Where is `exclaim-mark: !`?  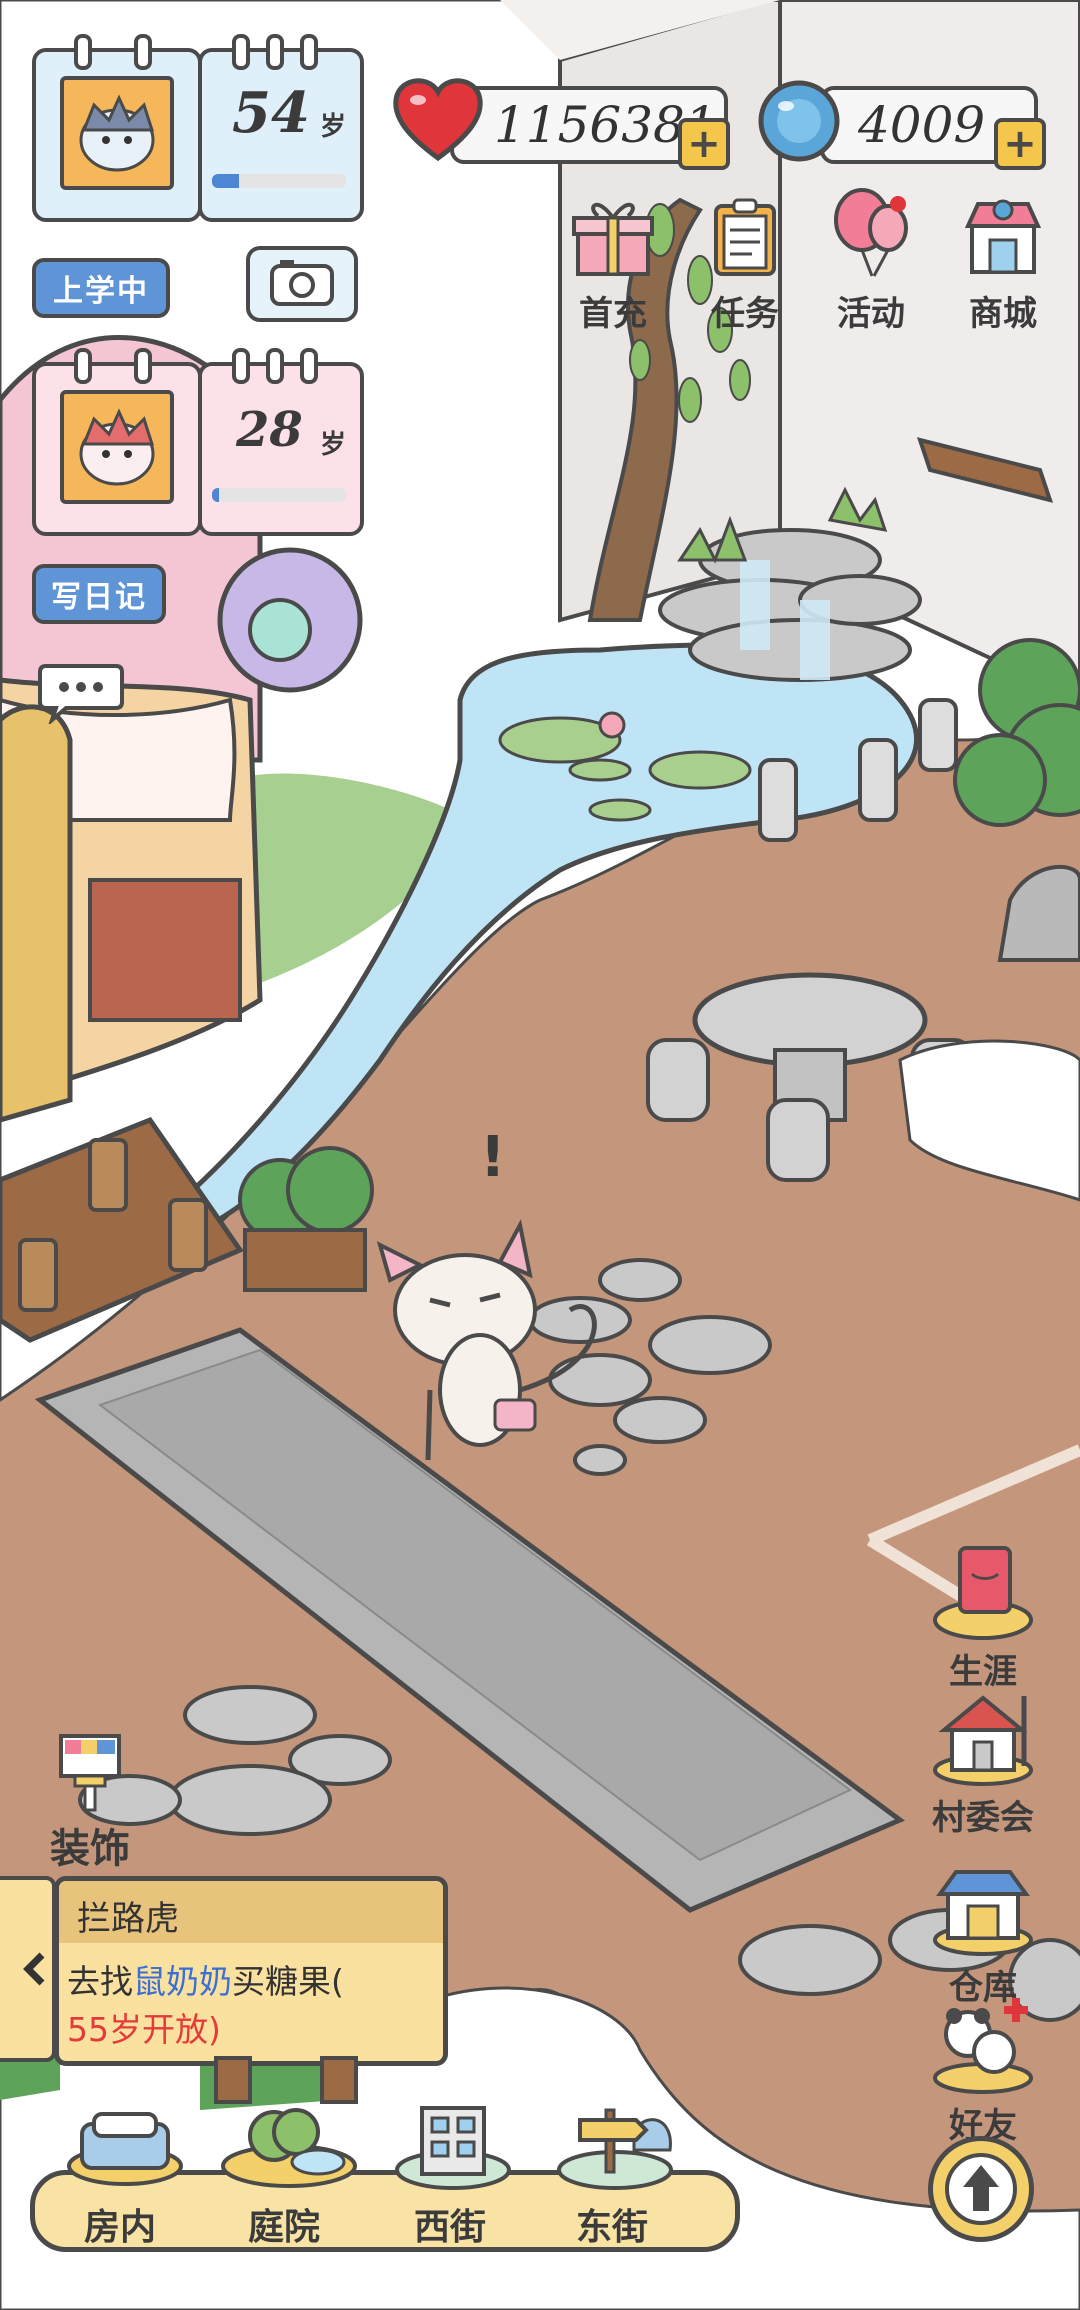
exclaim-mark: ! is located at coordinates (493, 1157).